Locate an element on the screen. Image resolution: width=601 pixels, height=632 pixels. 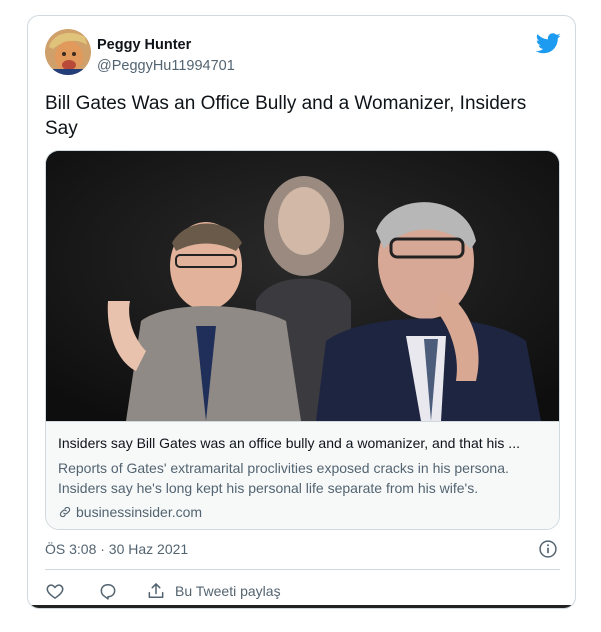
reply-bubble-icon is located at coordinates (108, 592).